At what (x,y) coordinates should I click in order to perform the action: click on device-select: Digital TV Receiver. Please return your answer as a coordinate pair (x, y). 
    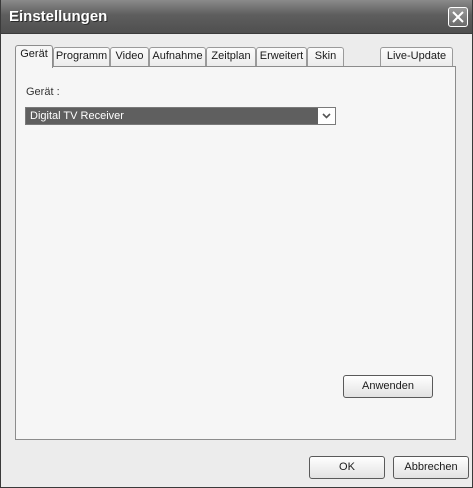
    Looking at the image, I should click on (180, 116).